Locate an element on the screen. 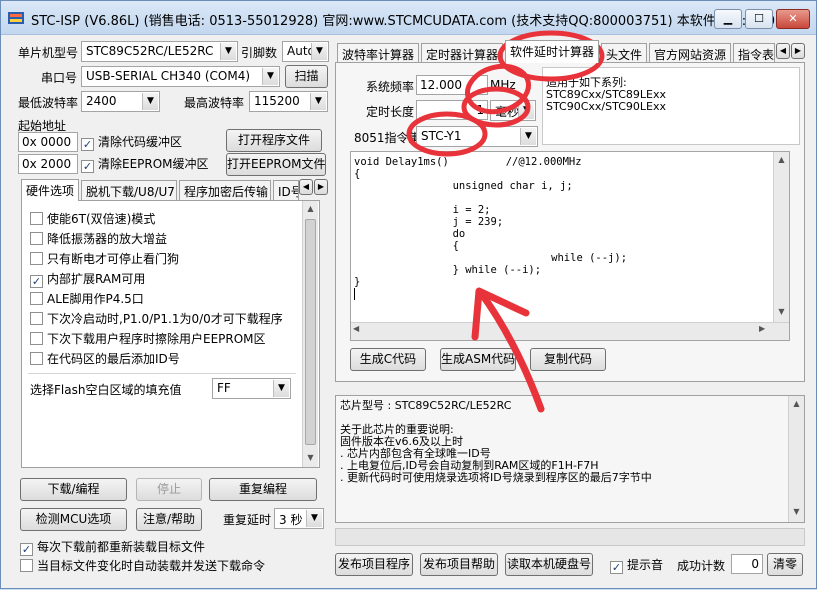  option-ale-p45: ALE脚用作P4.5口 is located at coordinates (87, 299).